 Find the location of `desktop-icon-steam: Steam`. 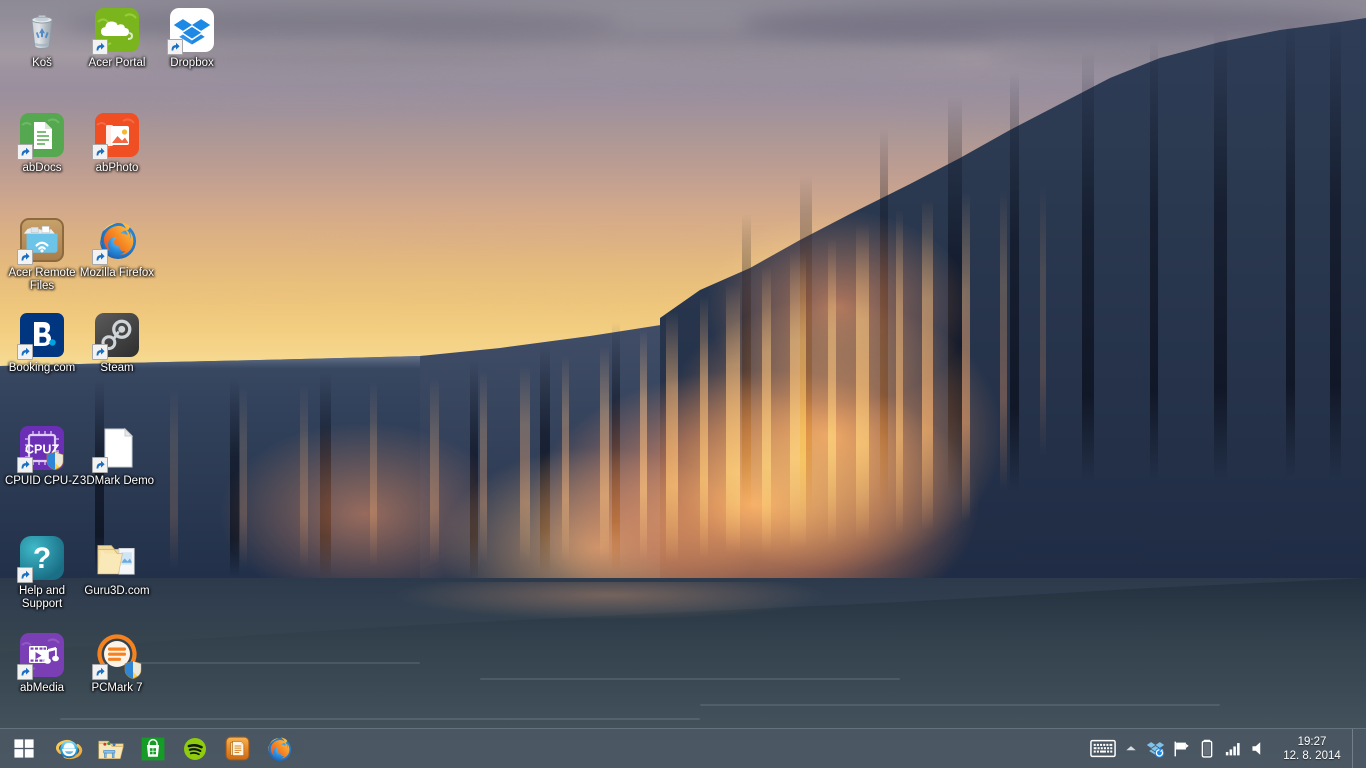

desktop-icon-steam: Steam is located at coordinates (117, 343).